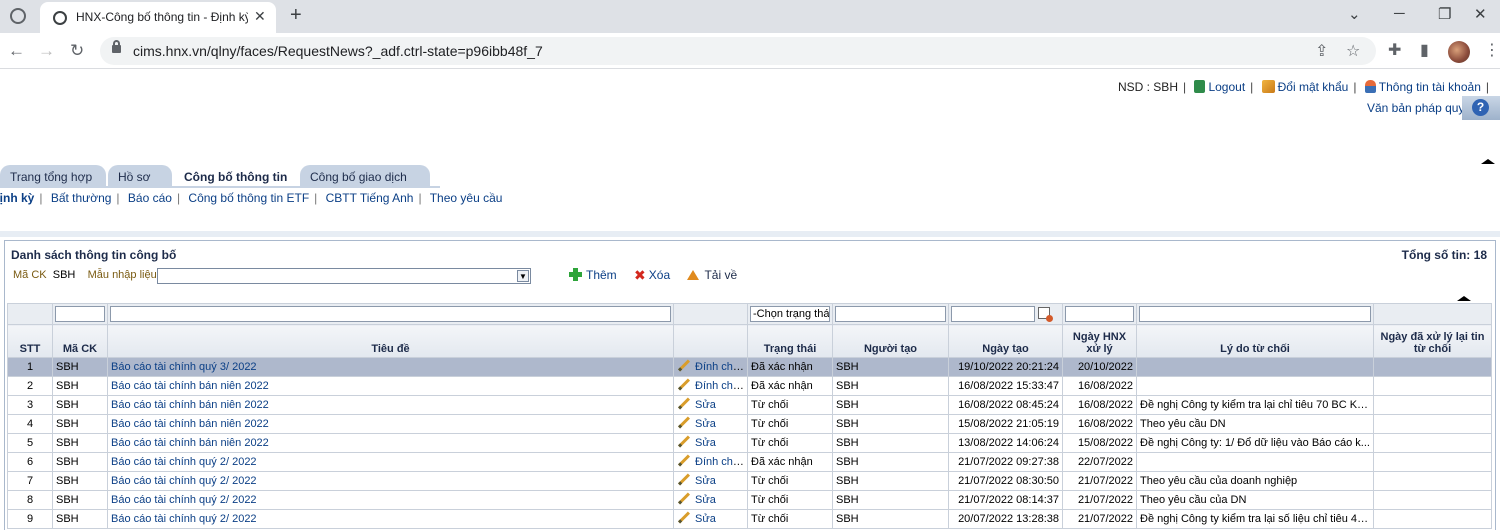 This screenshot has height=530, width=1500. I want to click on col-ma-ck: Mã CK, so click(80, 341).